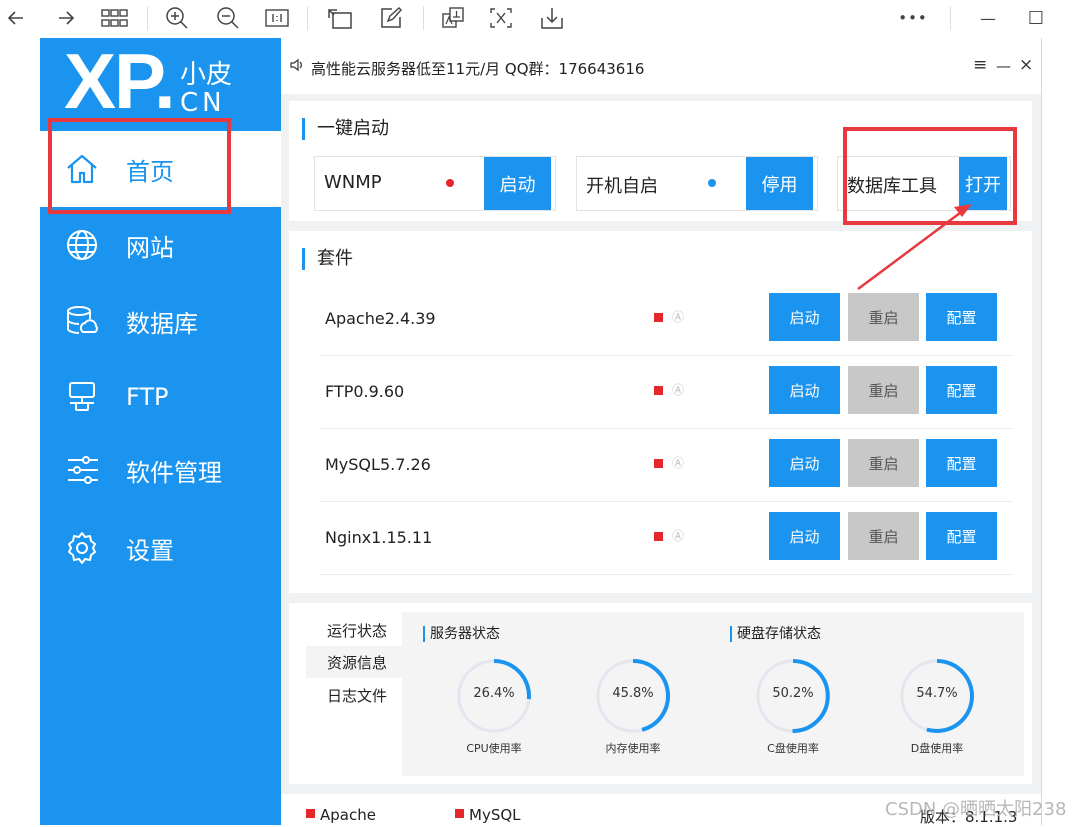 This screenshot has height=827, width=1090. I want to click on quick-item-label: WNMP, so click(353, 182).